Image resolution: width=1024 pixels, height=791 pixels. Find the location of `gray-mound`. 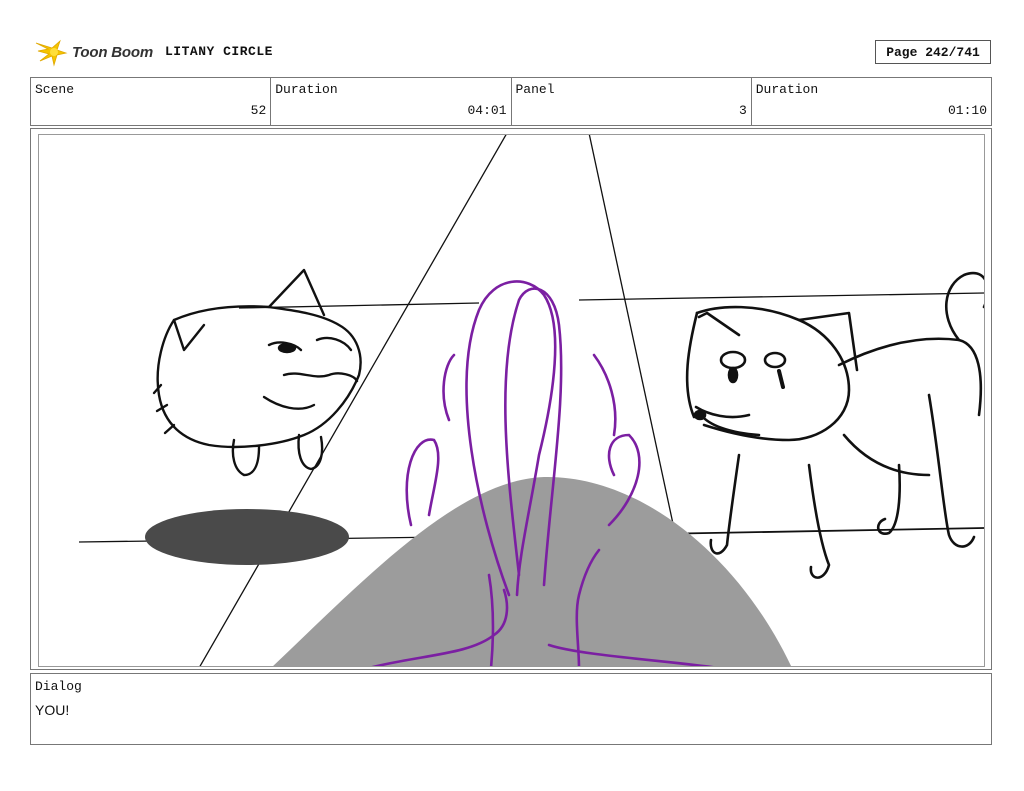

gray-mound is located at coordinates (532, 571).